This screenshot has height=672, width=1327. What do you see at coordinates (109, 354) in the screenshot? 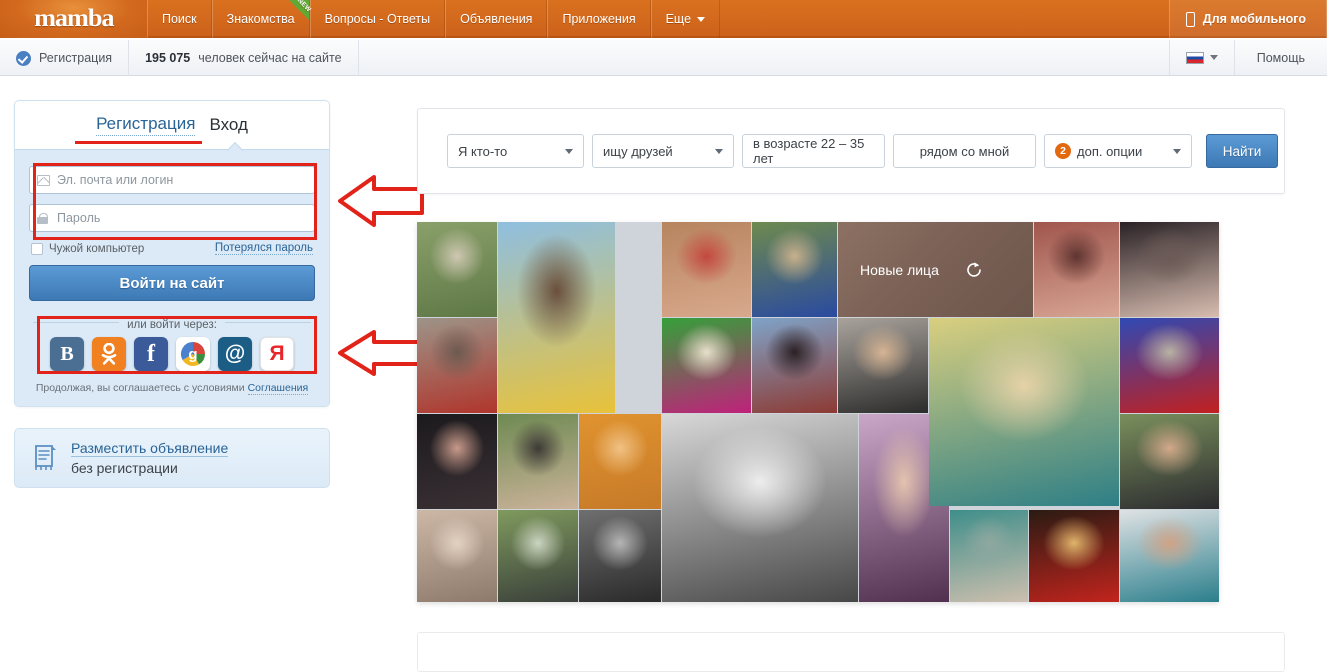
I see `odnoklassniki-icon` at bounding box center [109, 354].